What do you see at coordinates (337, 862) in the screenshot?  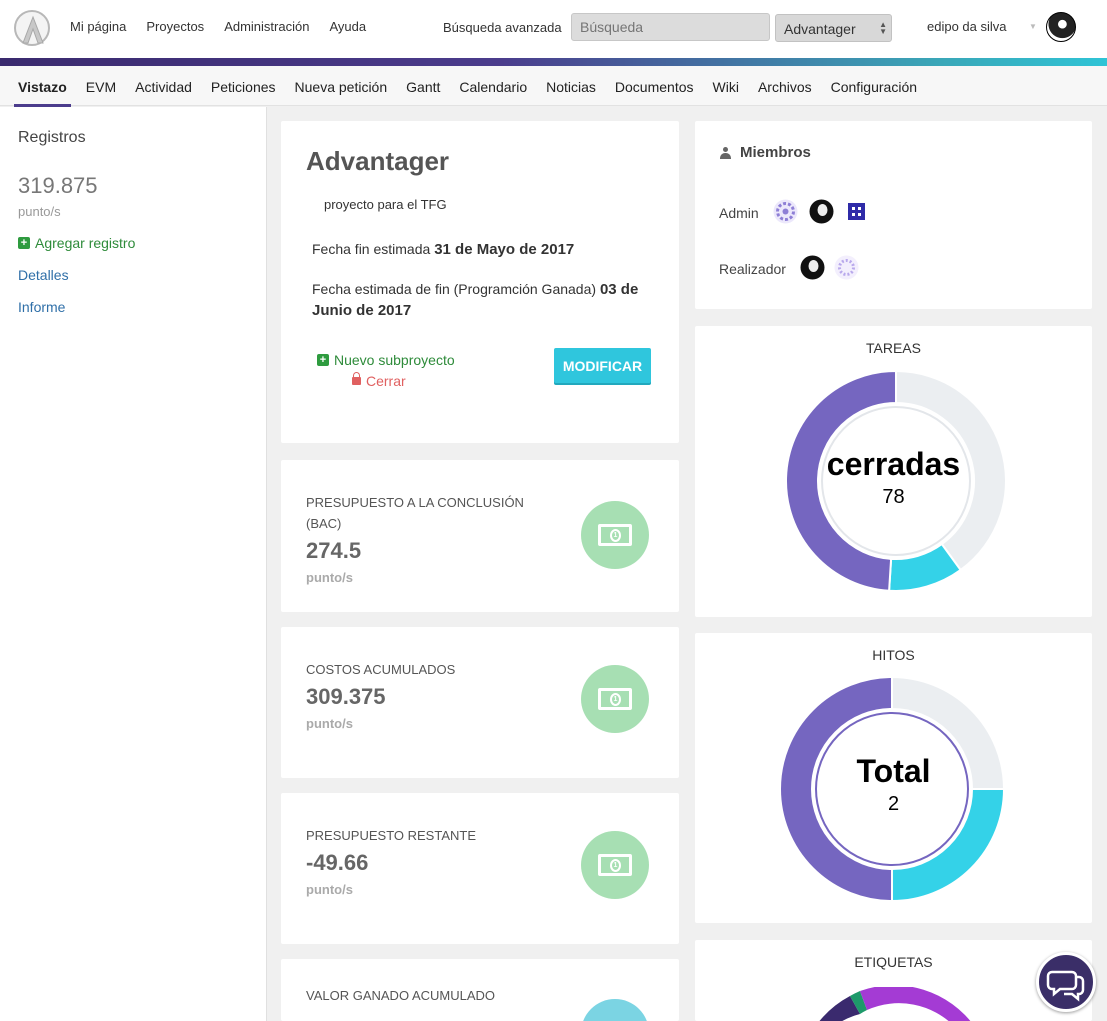 I see `metric-value: -49.66` at bounding box center [337, 862].